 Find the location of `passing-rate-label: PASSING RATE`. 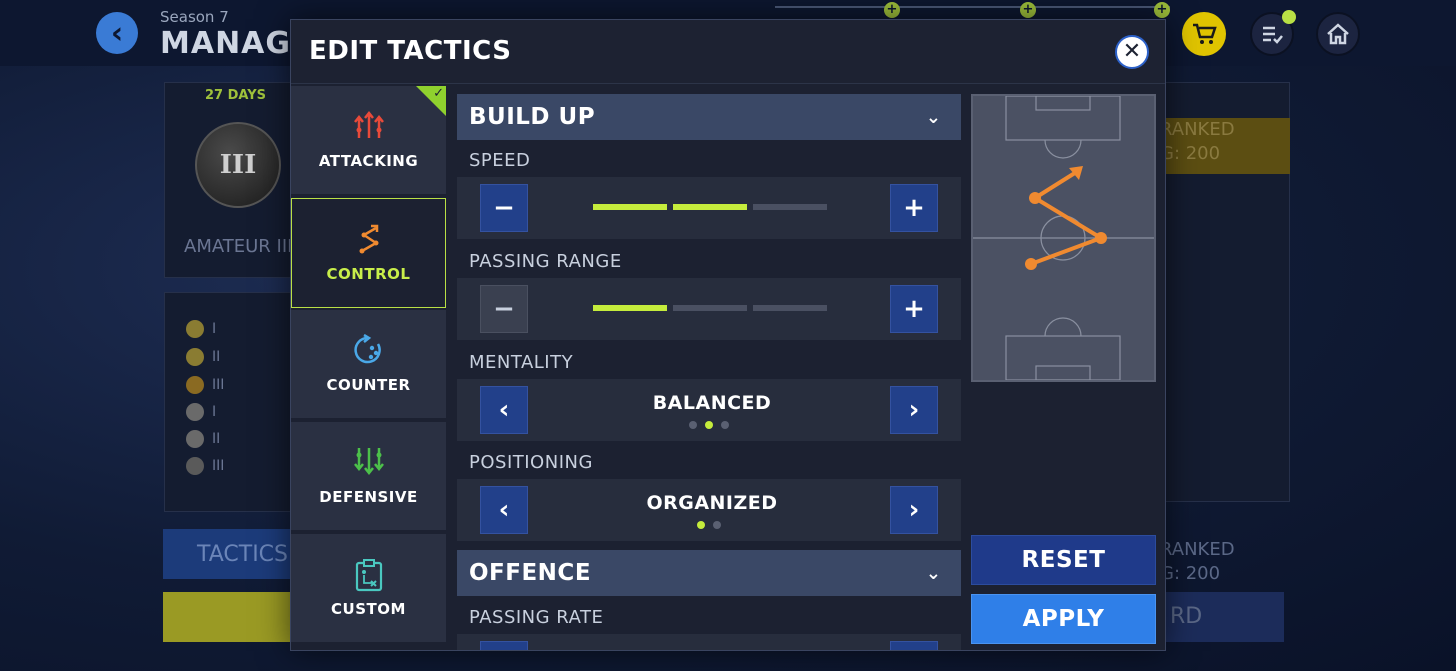

passing-rate-label: PASSING RATE is located at coordinates (536, 617).